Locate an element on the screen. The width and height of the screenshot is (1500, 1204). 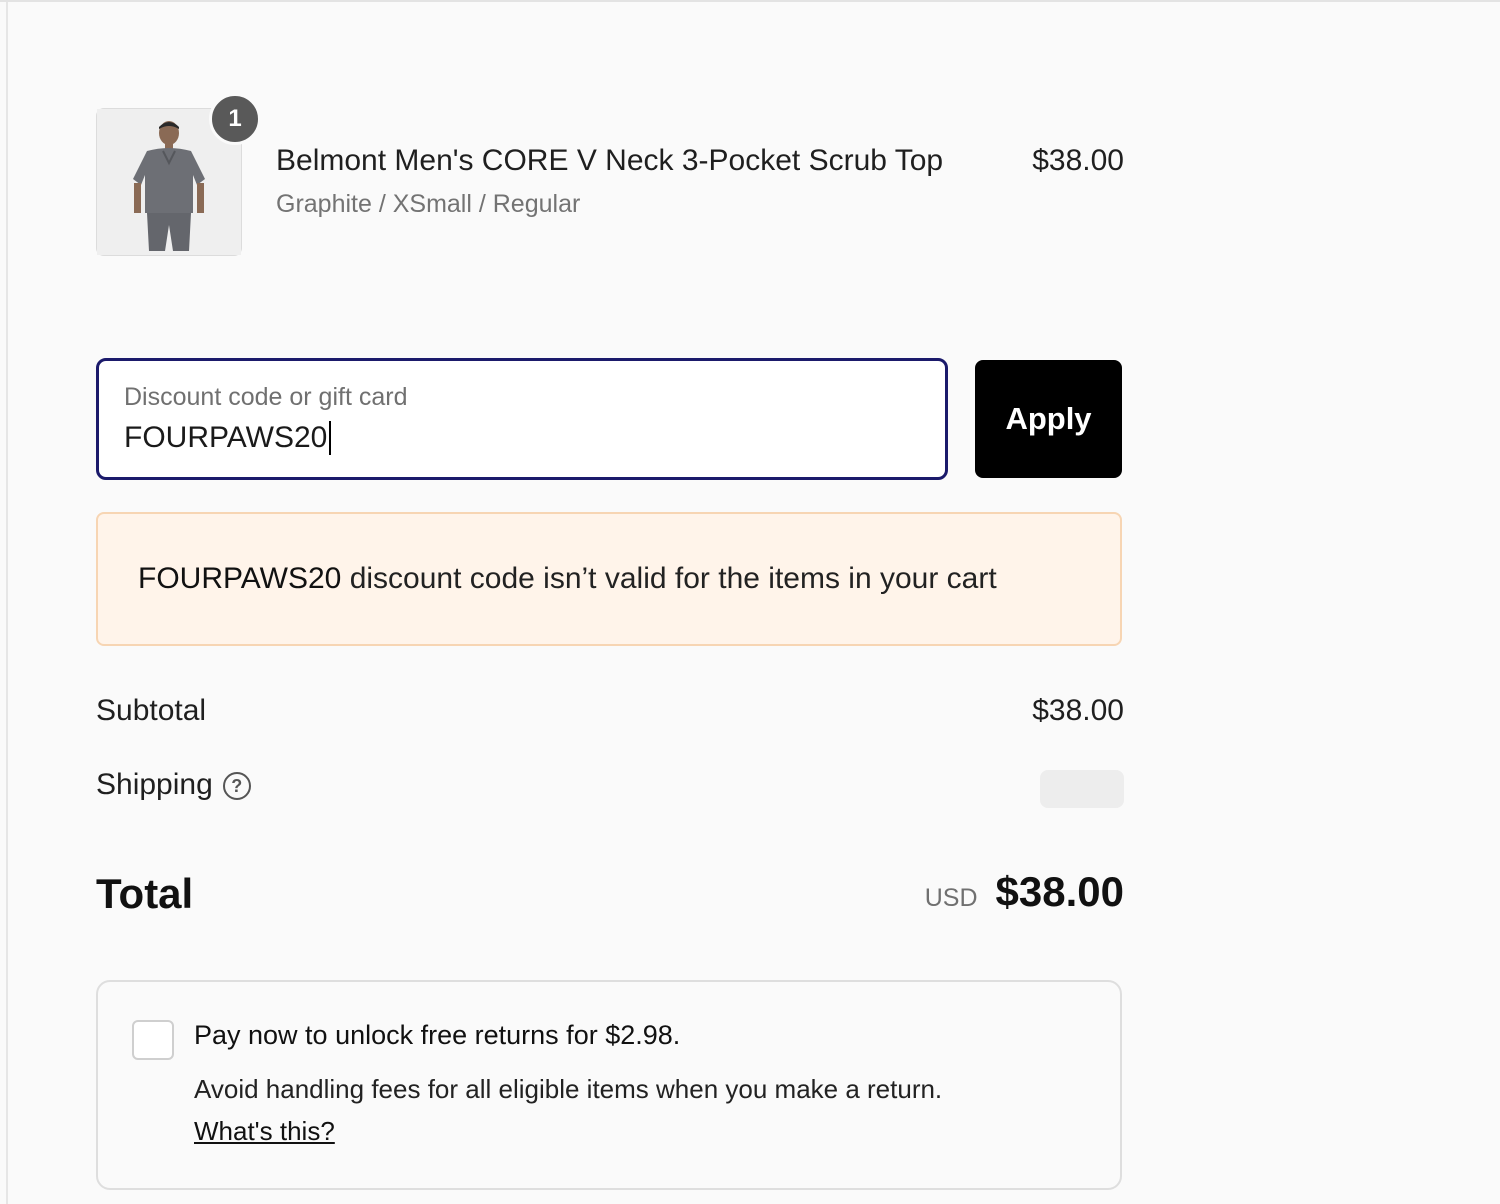
text-caret is located at coordinates (330, 438).